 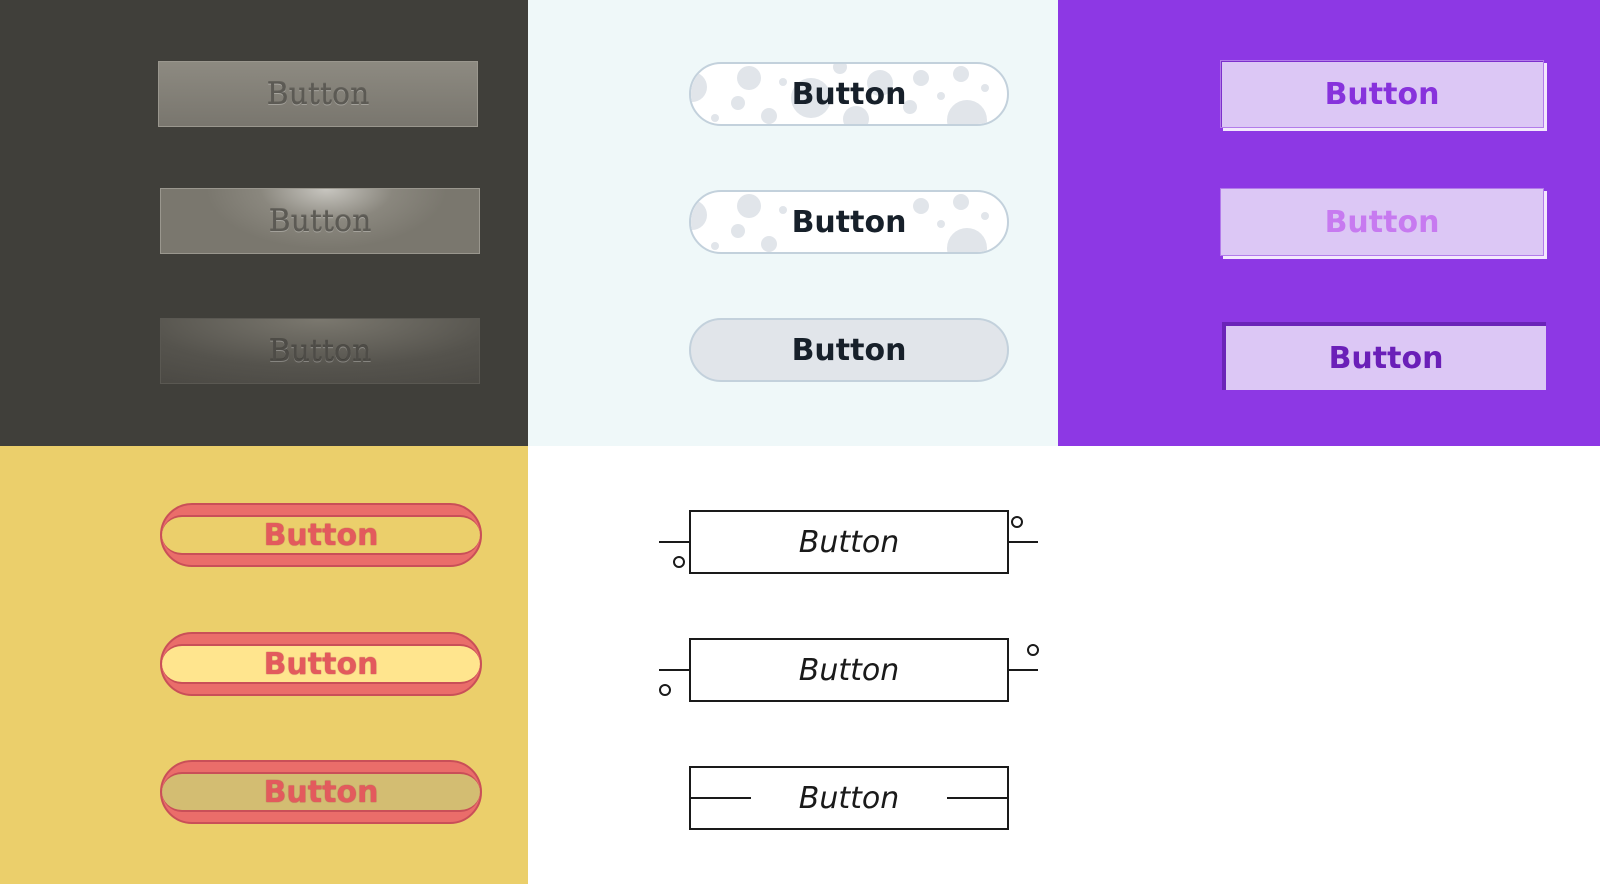 I want to click on bubble-button-default: Button, so click(x=849, y=94).